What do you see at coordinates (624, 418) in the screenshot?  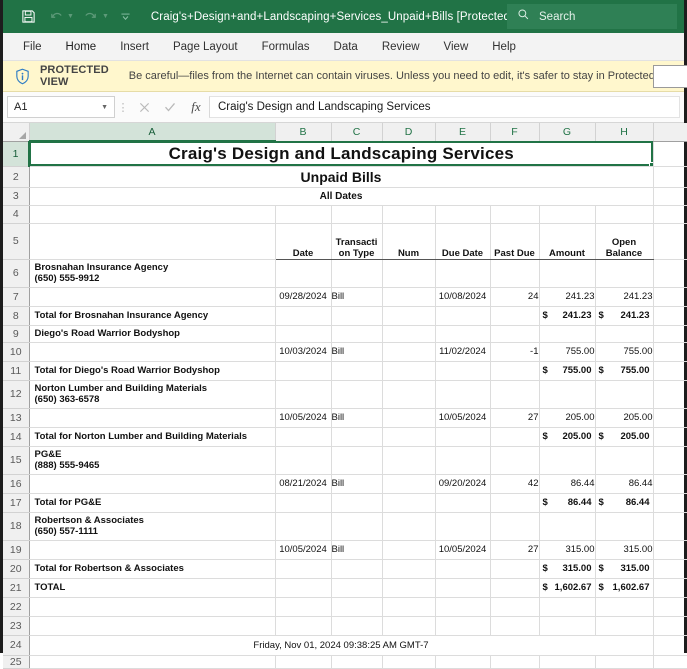 I see `cell-open-13: 205.00` at bounding box center [624, 418].